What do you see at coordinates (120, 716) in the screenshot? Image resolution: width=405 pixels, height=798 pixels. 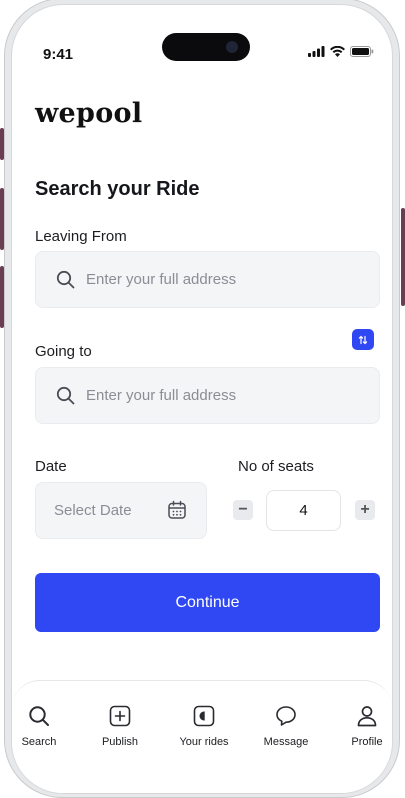 I see `plus-square-icon` at bounding box center [120, 716].